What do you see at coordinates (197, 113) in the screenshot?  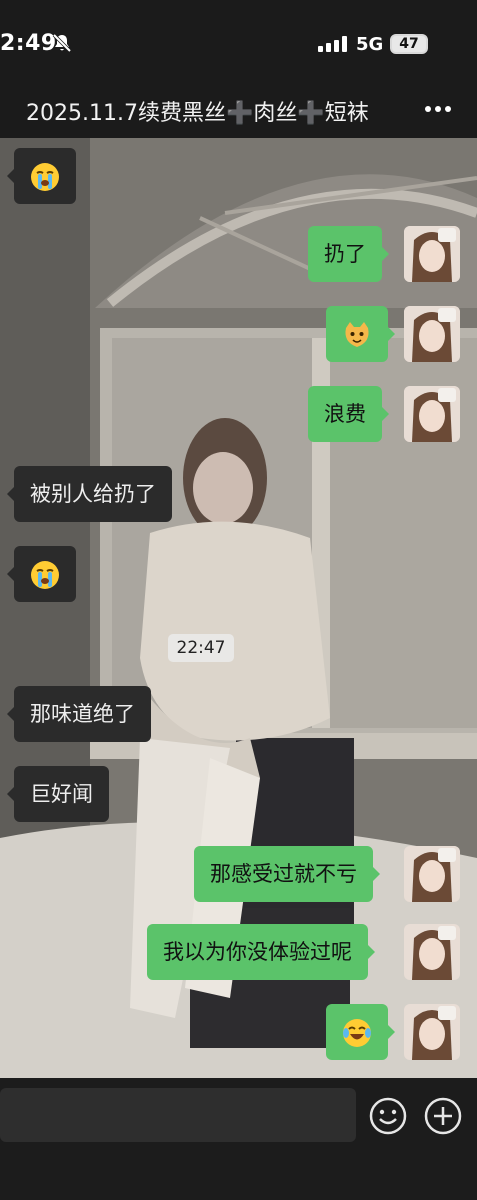 I see `chat-title: 2025.11.7续费黑丝➕肉丝➕短袜` at bounding box center [197, 113].